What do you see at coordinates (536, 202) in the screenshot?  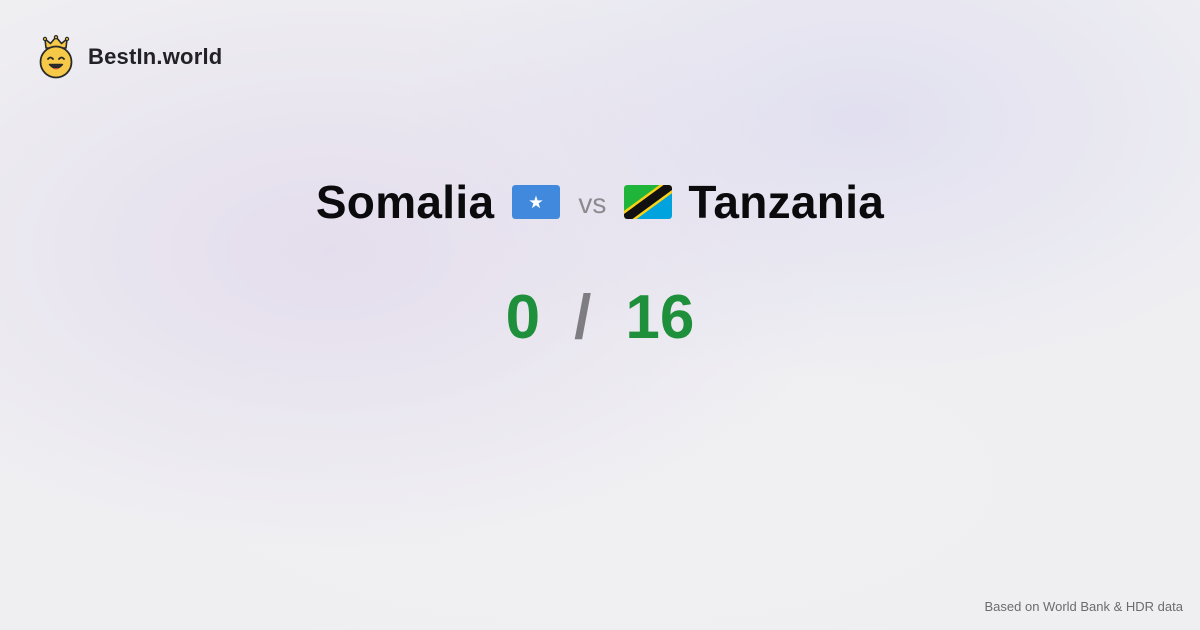 I see `somalia-flag-icon` at bounding box center [536, 202].